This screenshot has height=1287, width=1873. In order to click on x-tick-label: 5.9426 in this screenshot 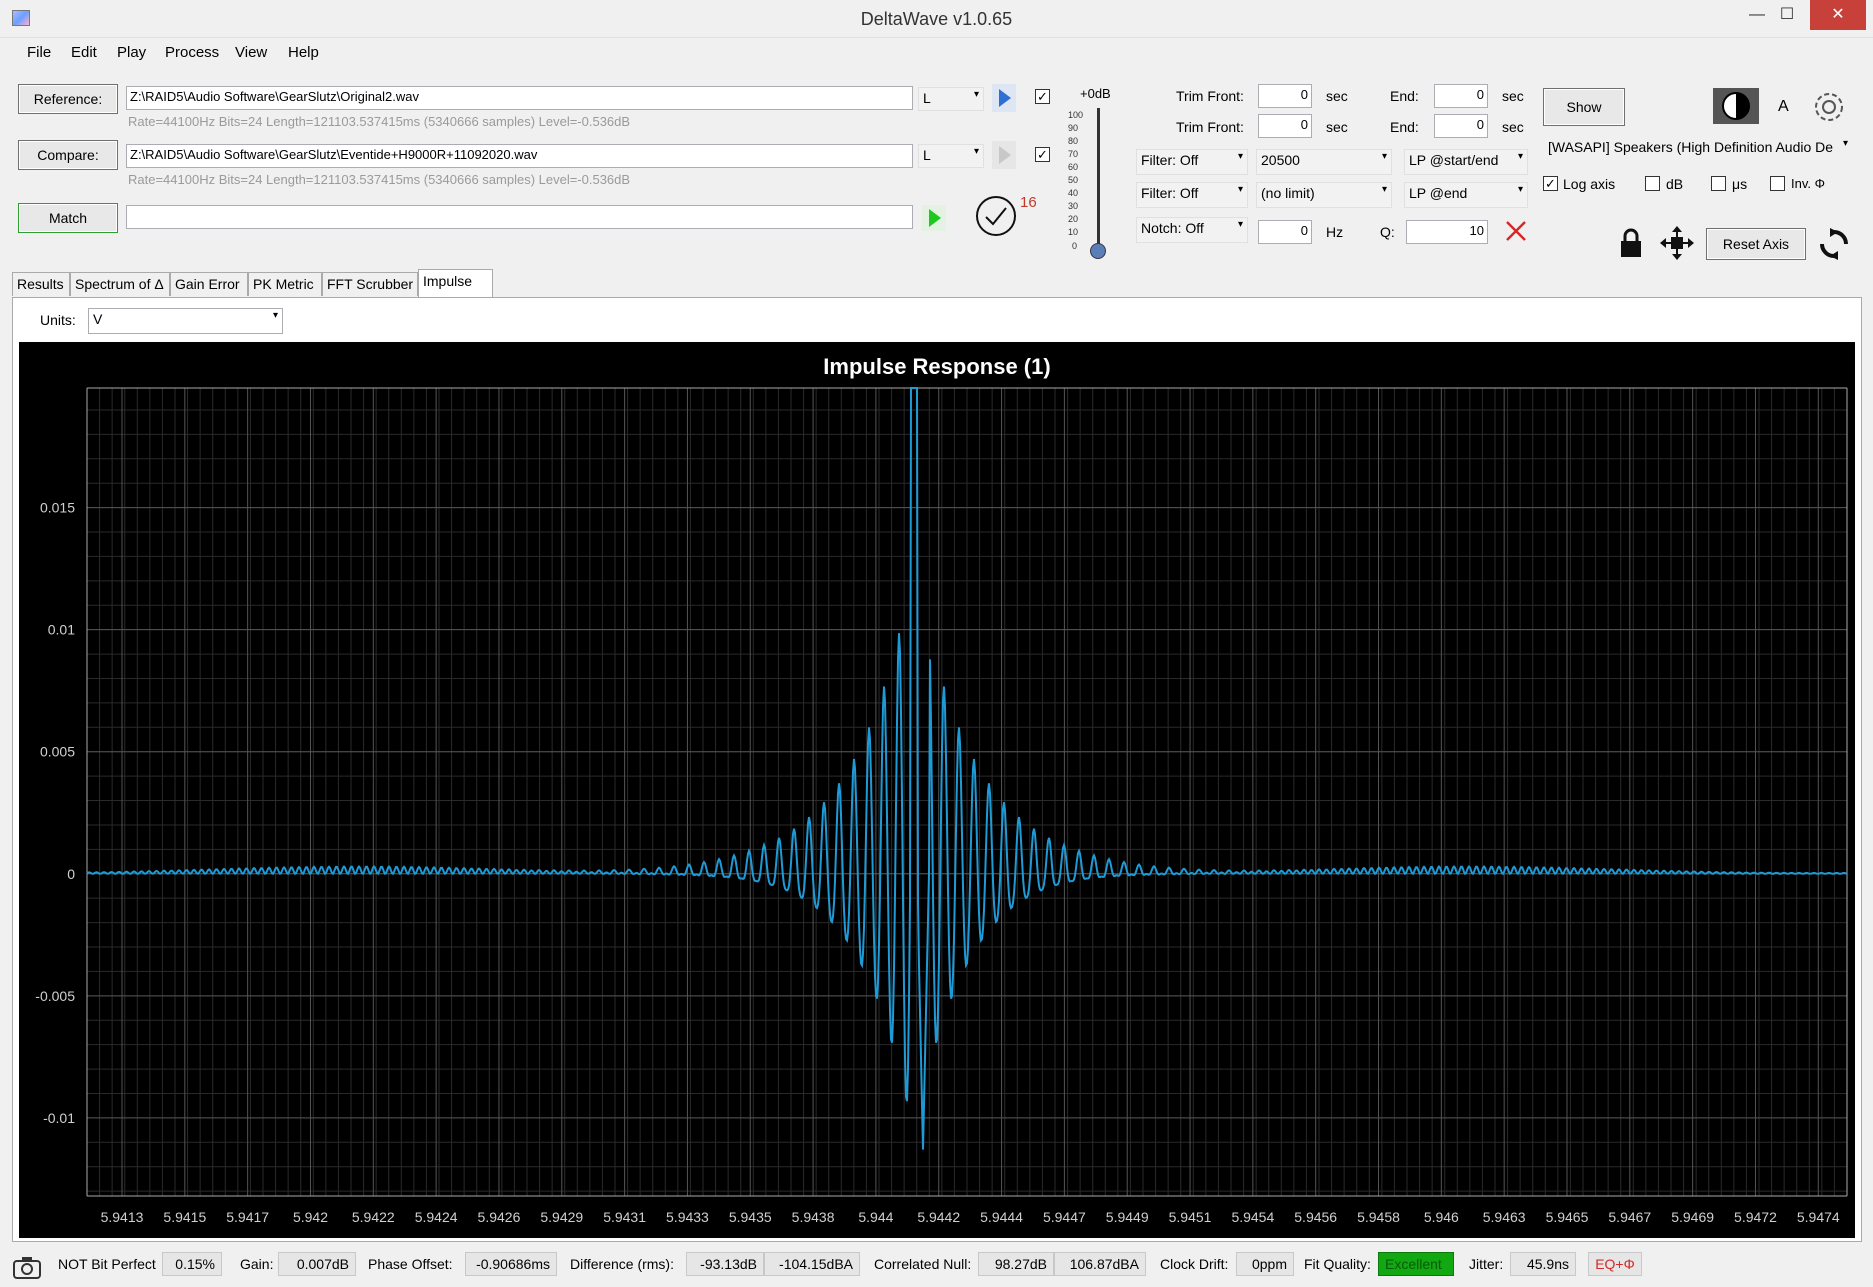, I will do `click(499, 1217)`.